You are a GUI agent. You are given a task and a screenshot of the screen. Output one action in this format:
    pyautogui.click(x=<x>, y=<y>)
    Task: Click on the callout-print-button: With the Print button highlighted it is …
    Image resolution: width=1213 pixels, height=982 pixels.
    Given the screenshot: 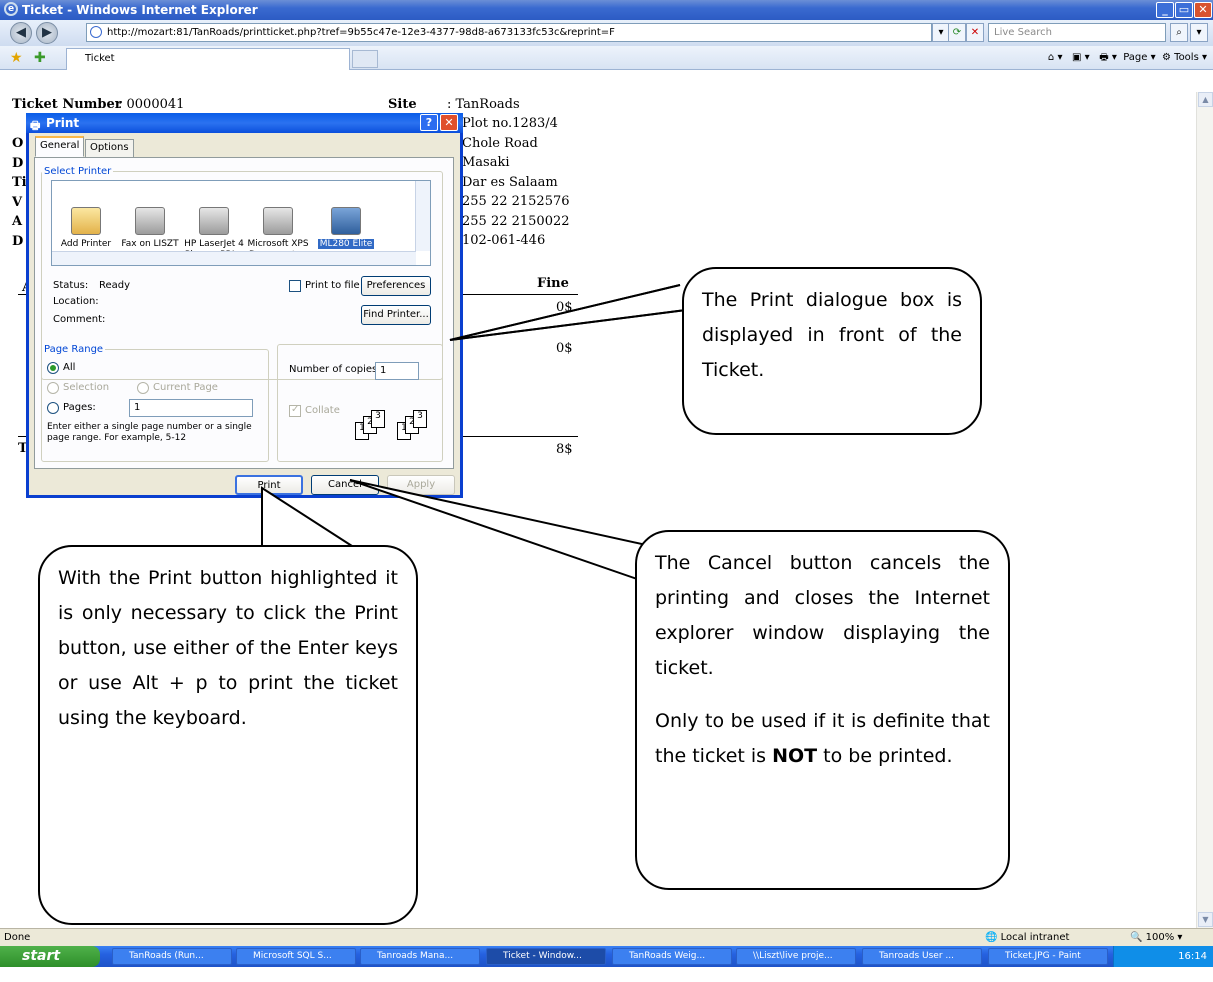 What is the action you would take?
    pyautogui.click(x=228, y=735)
    